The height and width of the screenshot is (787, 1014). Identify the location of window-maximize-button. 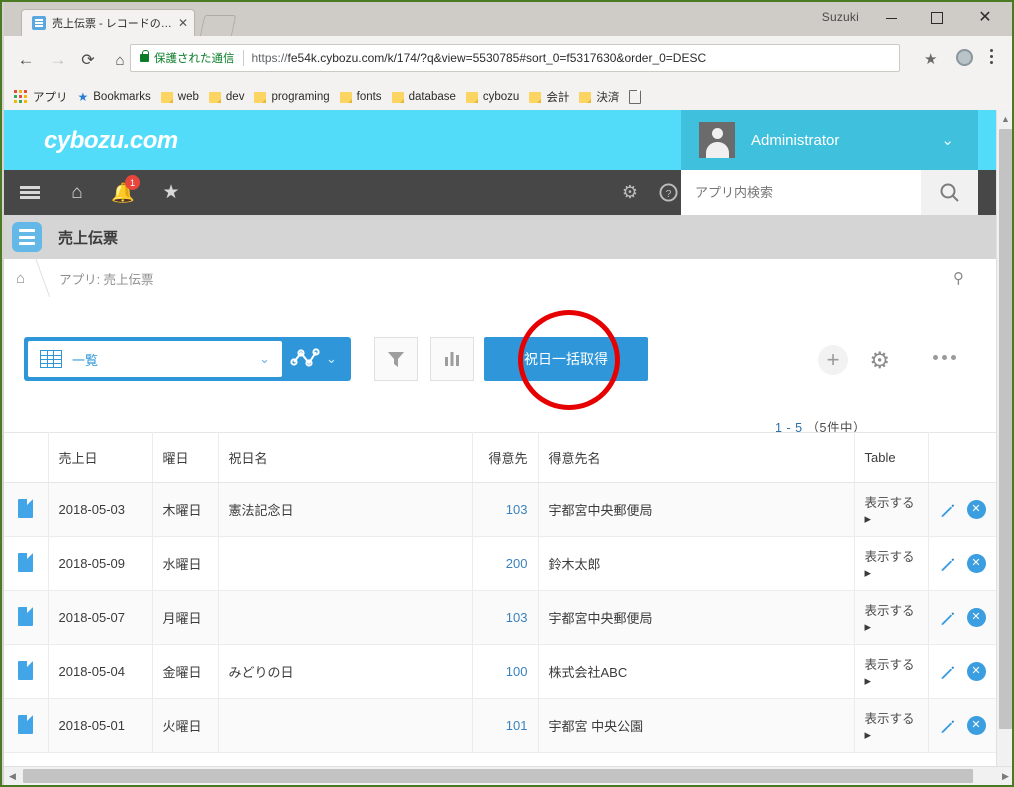
(937, 18).